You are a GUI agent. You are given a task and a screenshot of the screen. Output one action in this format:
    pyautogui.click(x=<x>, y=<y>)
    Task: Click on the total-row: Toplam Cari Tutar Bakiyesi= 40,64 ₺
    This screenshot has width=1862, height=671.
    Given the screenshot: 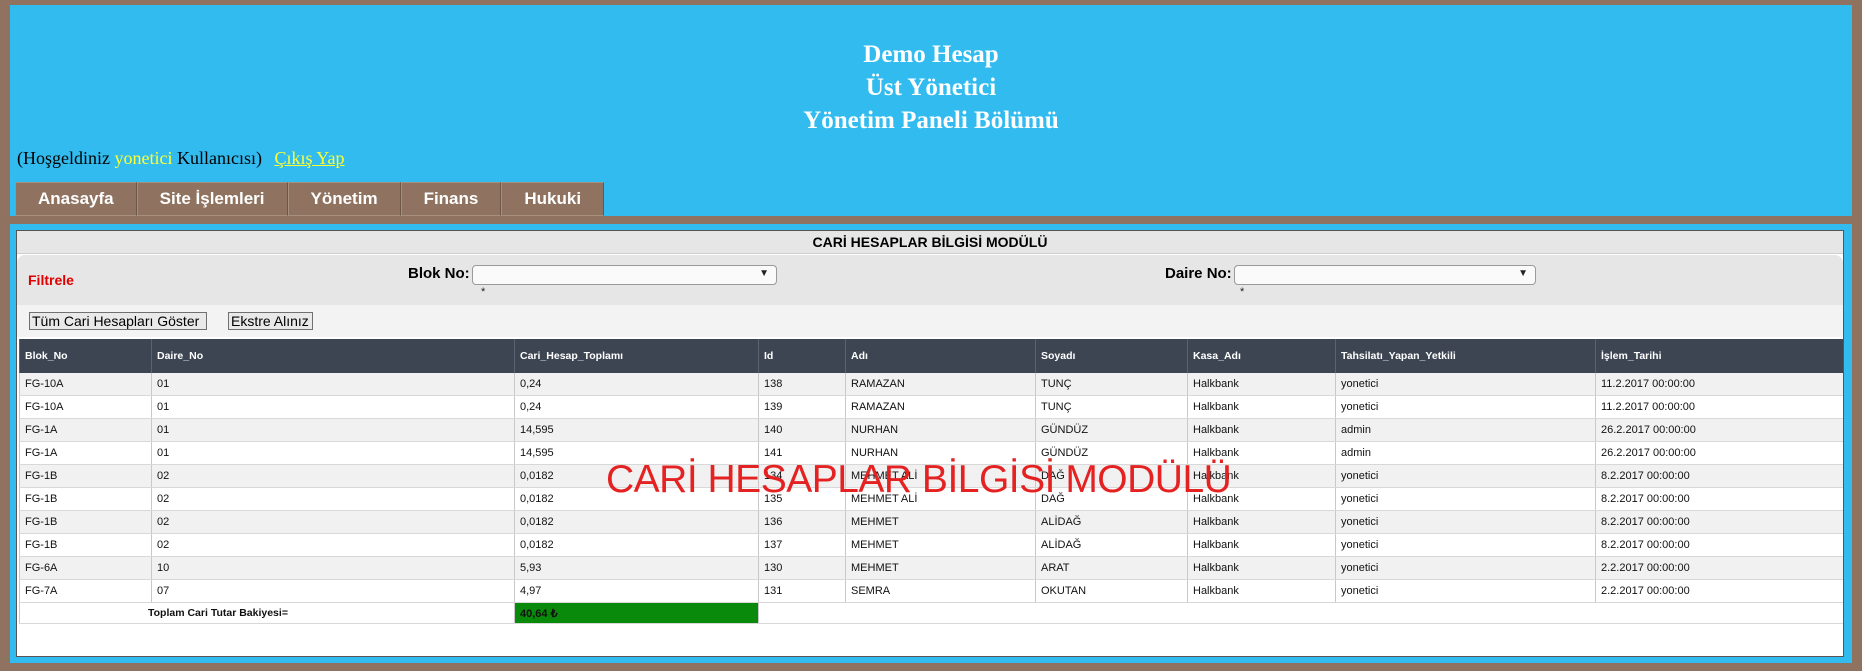 What is the action you would take?
    pyautogui.click(x=931, y=613)
    